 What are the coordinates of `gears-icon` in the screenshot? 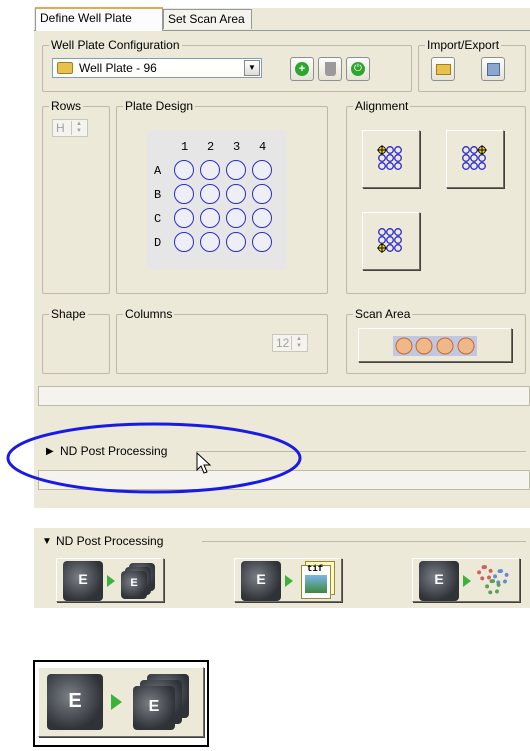 It's located at (495, 581).